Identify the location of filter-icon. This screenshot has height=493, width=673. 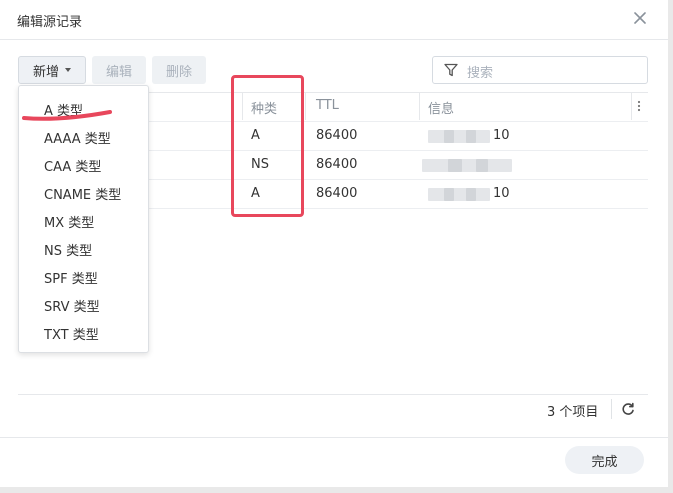
(451, 70).